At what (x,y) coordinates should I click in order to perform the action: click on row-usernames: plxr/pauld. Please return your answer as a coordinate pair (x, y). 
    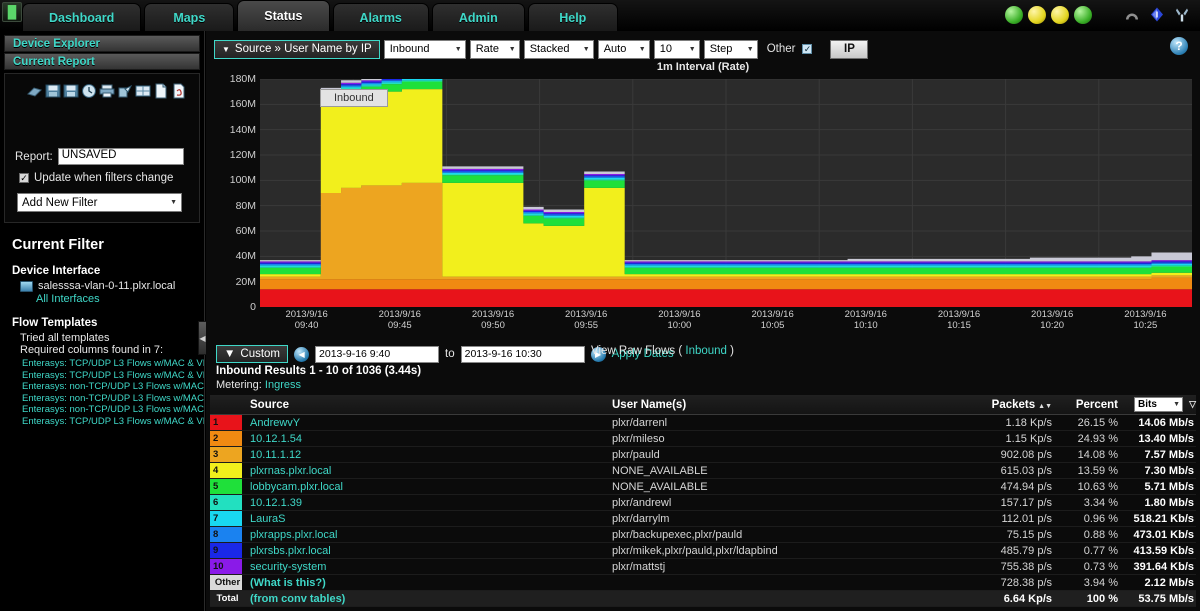
    Looking at the image, I should click on (636, 454).